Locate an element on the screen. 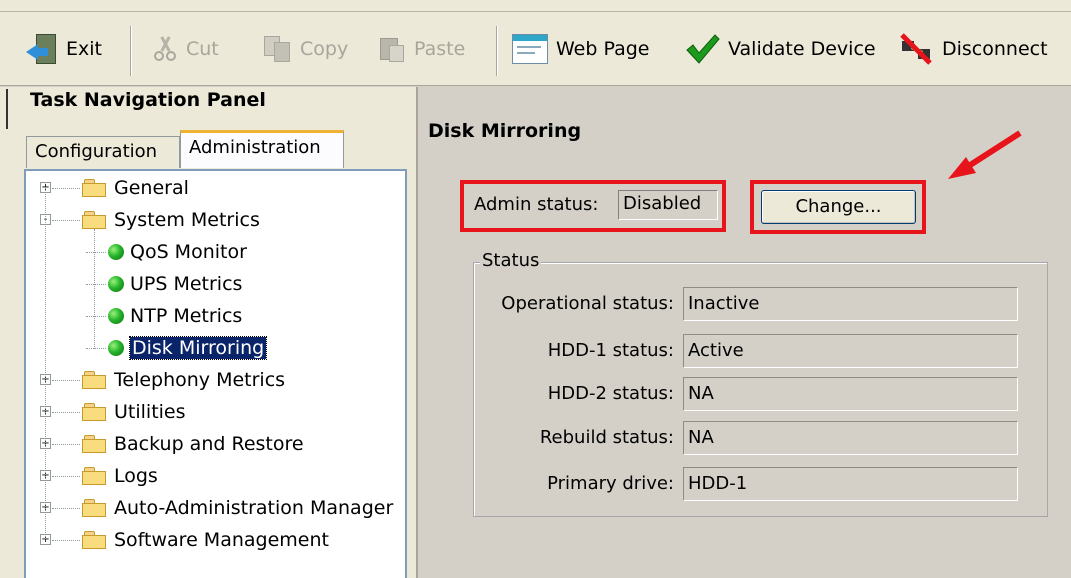  tree-item-label: General is located at coordinates (151, 188).